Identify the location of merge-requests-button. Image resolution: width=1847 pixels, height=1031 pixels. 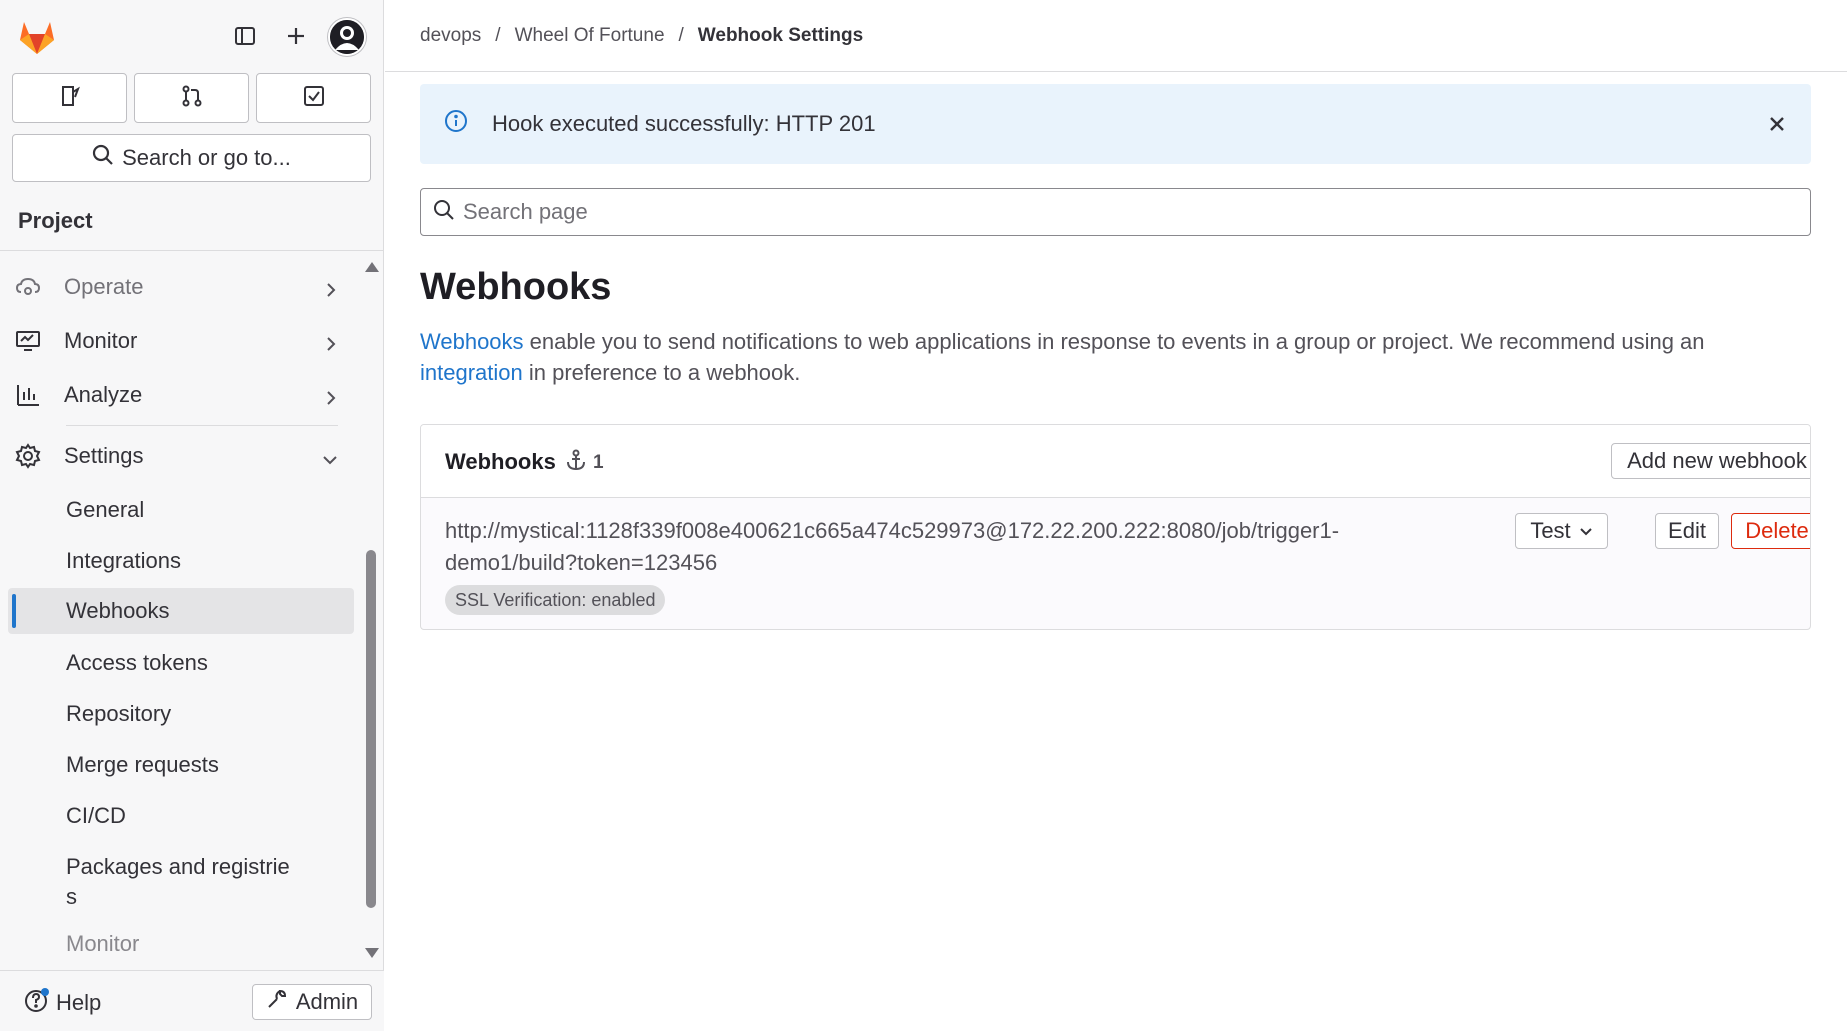
(191, 98).